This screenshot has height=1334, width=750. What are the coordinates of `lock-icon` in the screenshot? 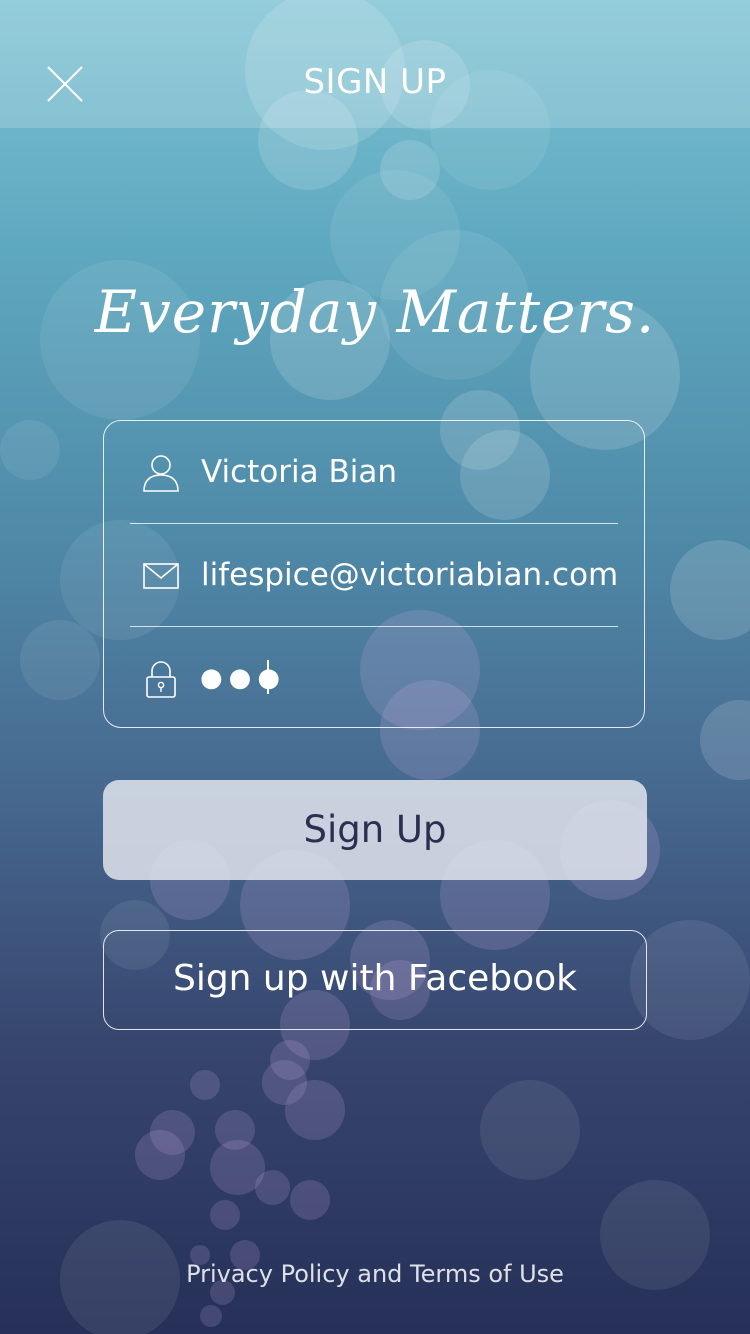 It's located at (161, 679).